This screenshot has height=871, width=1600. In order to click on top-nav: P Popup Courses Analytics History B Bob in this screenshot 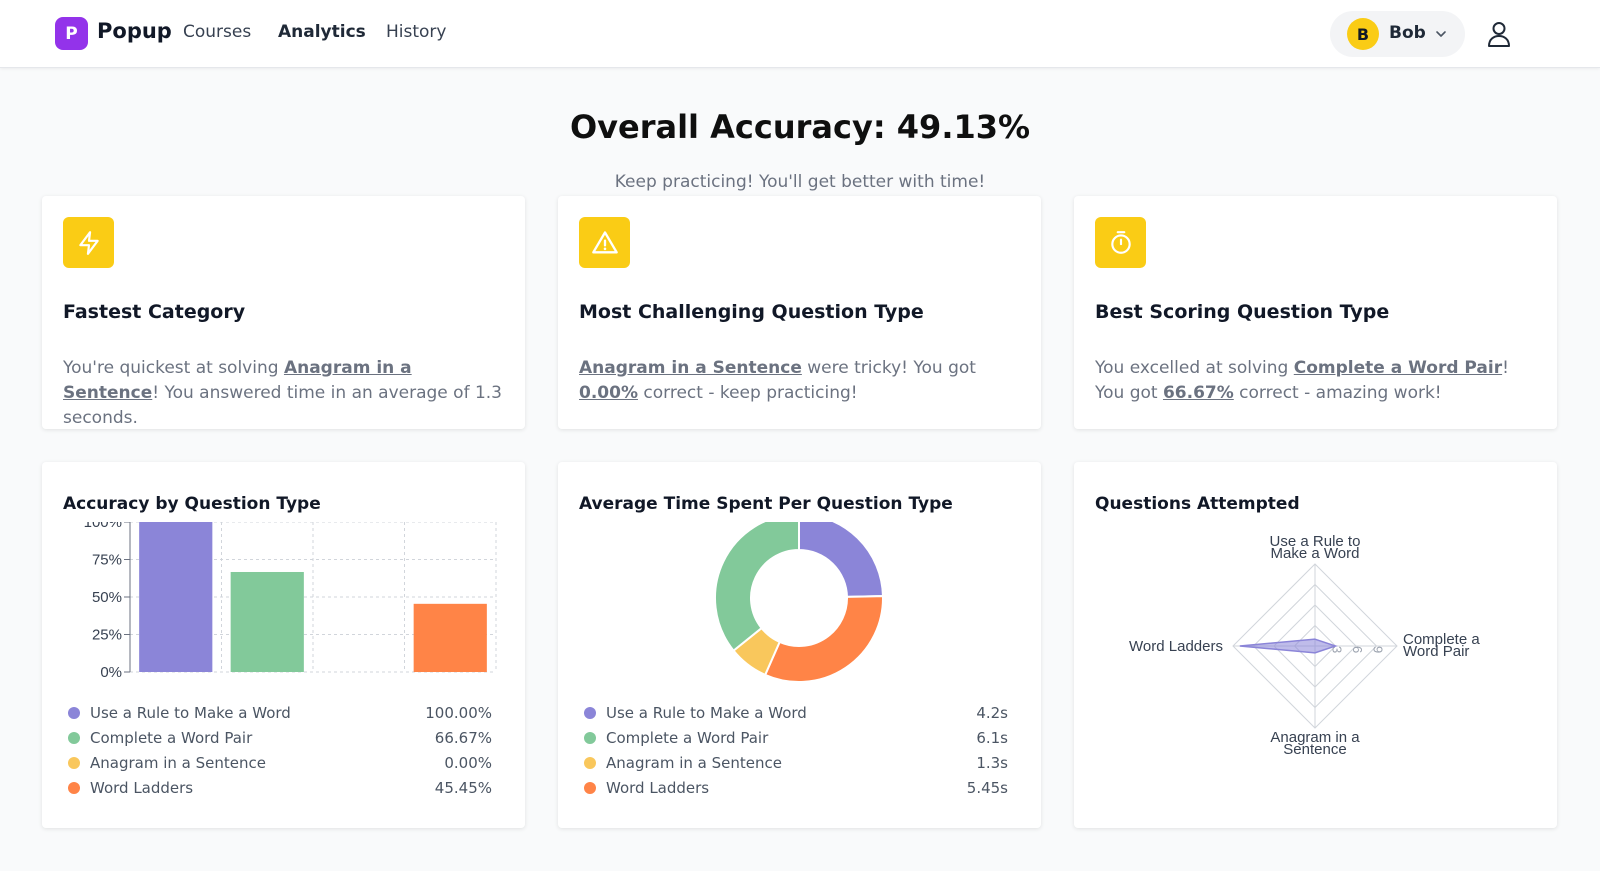, I will do `click(800, 34)`.